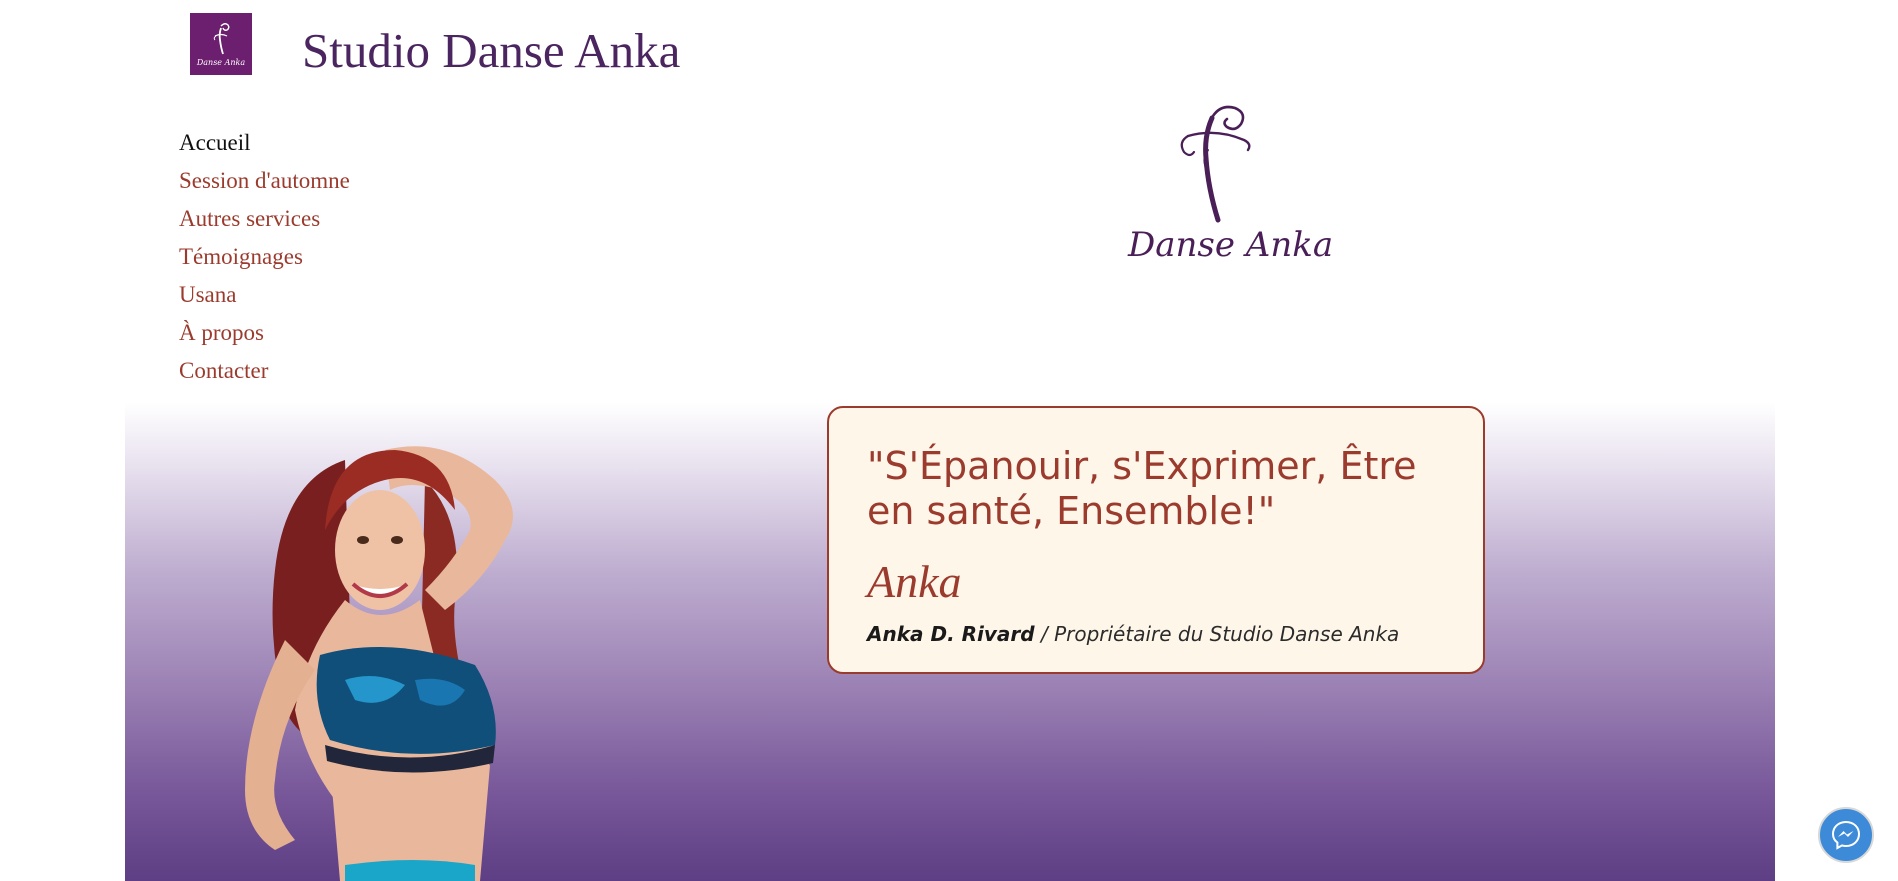  Describe the element at coordinates (914, 581) in the screenshot. I see `quote-signature: Anka` at that location.